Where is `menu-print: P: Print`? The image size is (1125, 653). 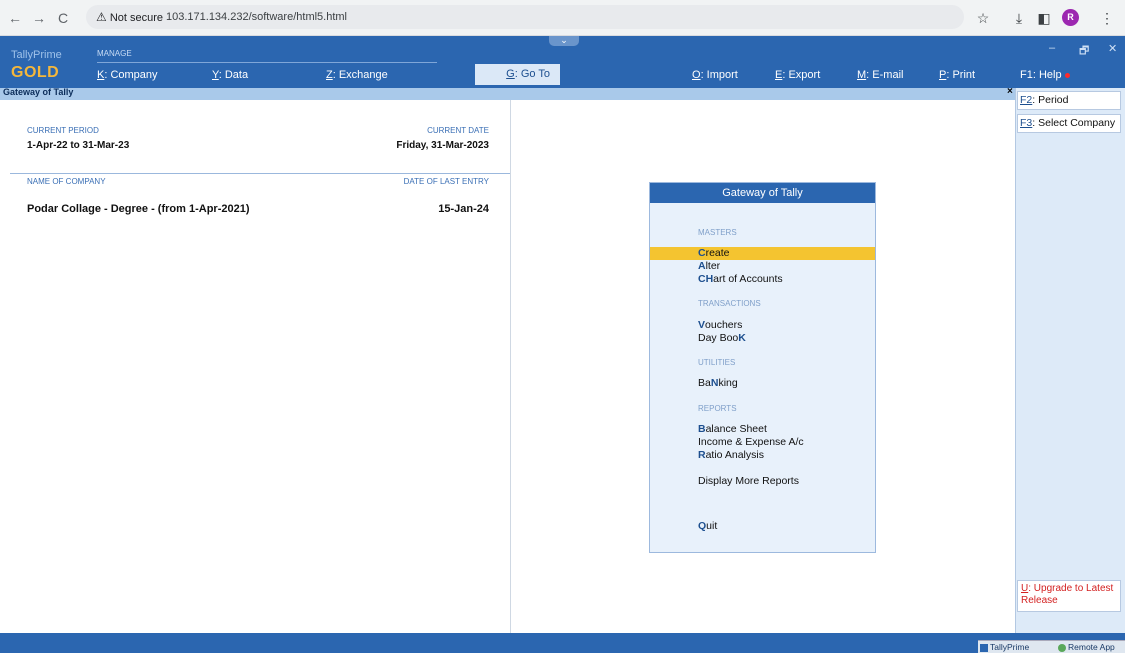 menu-print: P: Print is located at coordinates (957, 75).